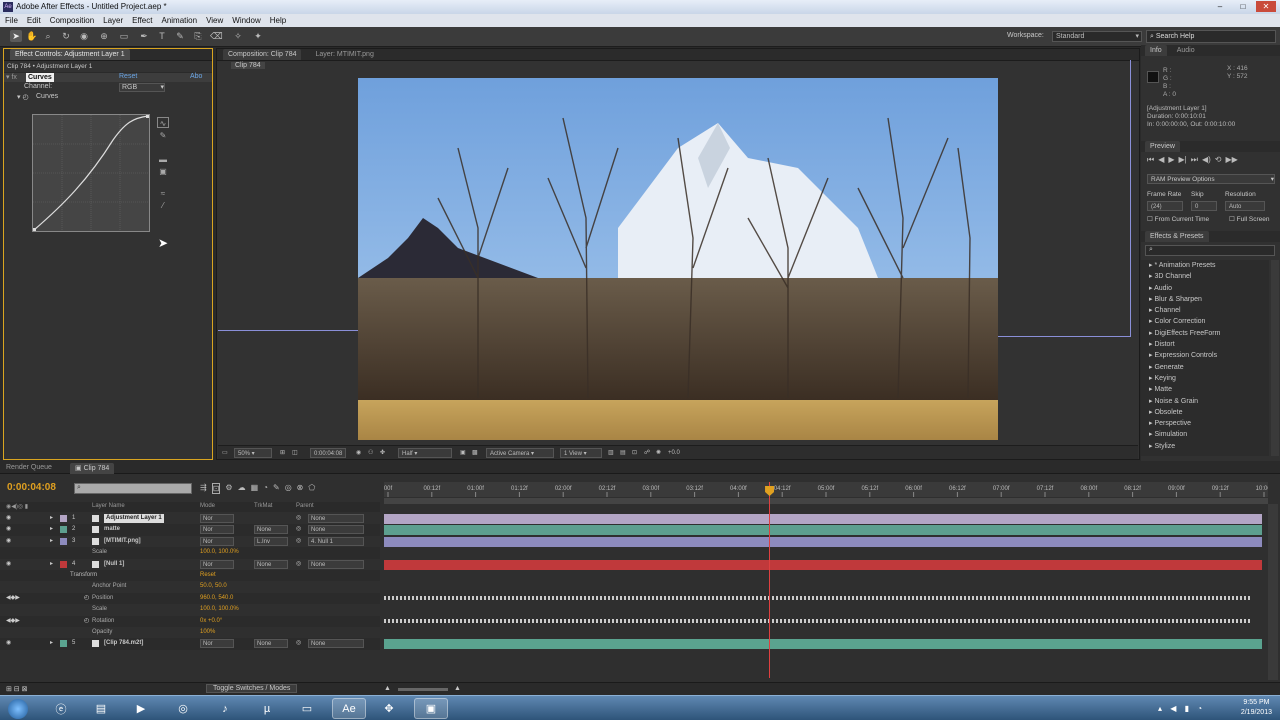  Describe the element at coordinates (1205, 401) in the screenshot. I see `effect-category: ▸ Noise & Grain` at that location.